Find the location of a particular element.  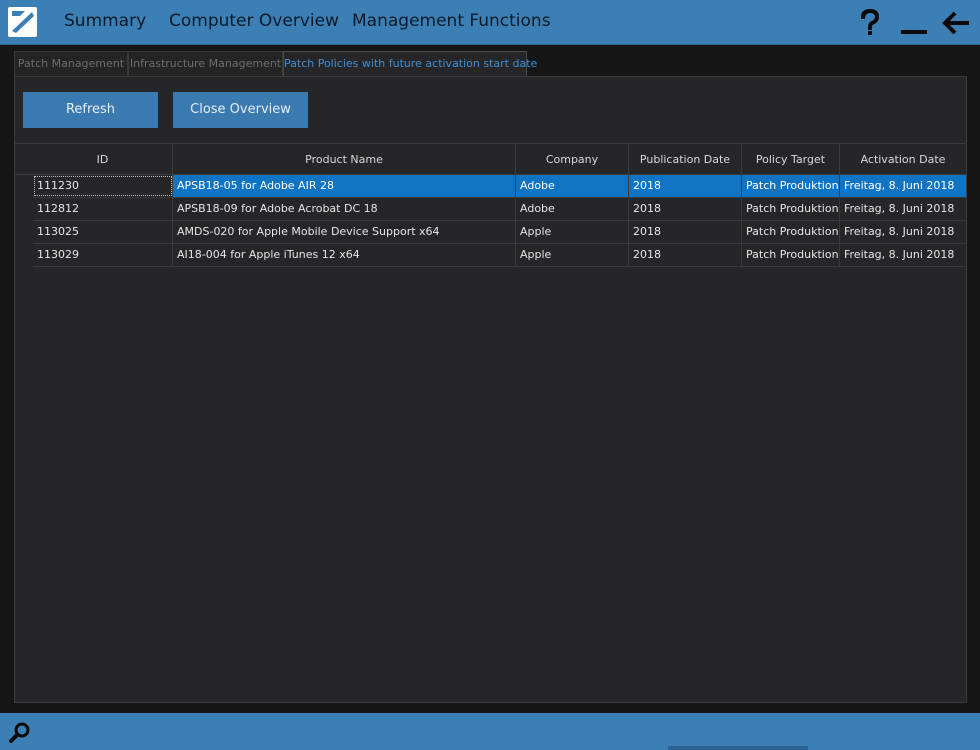

tab-infrastructure-management: Infrastructure Management is located at coordinates (205, 63).